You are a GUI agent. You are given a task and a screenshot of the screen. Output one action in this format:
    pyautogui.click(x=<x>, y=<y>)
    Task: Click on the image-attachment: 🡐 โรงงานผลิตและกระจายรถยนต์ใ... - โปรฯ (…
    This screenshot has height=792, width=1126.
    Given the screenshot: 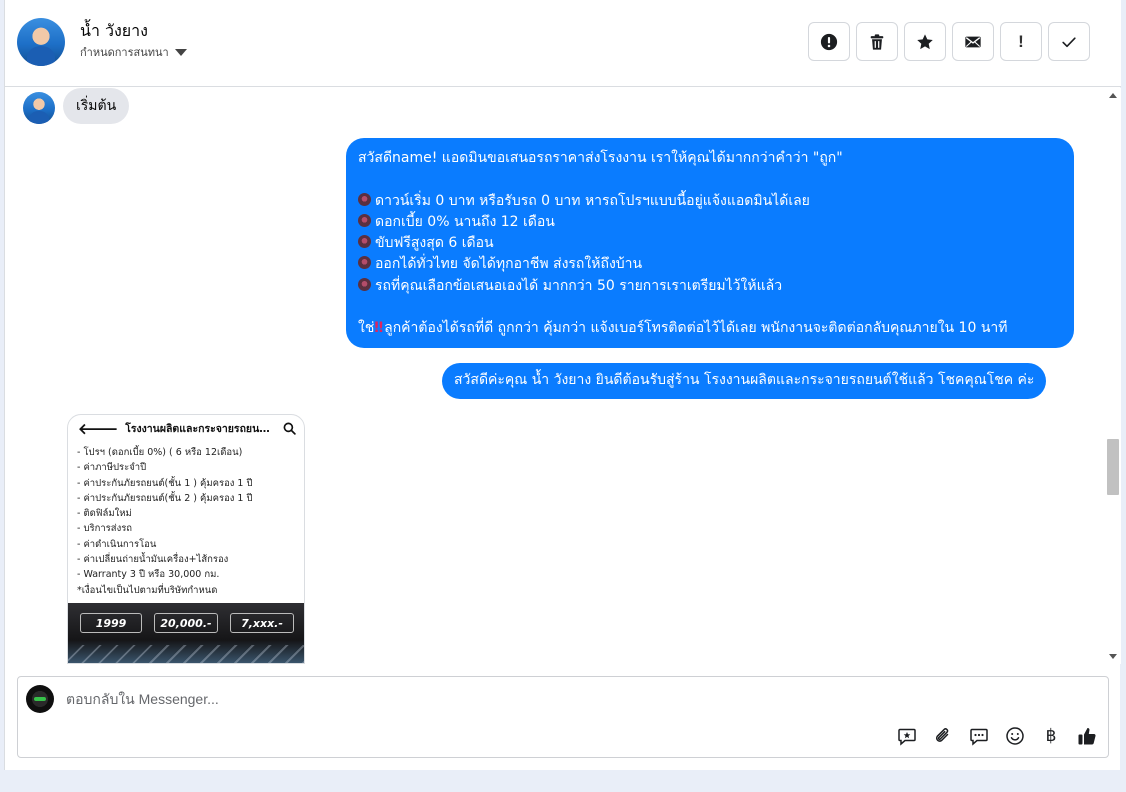 What is the action you would take?
    pyautogui.click(x=186, y=539)
    